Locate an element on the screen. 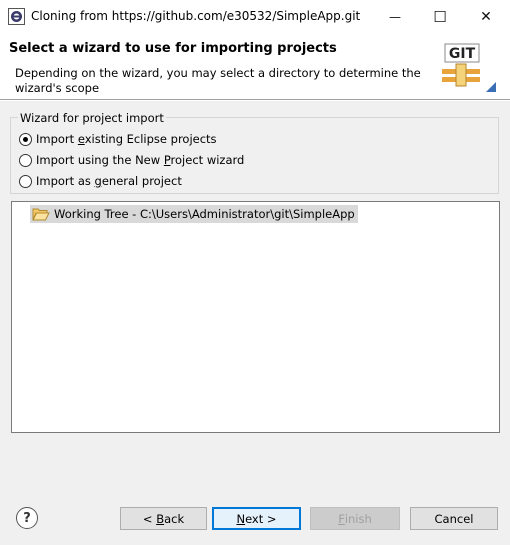 This screenshot has height=545, width=510. eclipse-app-icon is located at coordinates (16, 16).